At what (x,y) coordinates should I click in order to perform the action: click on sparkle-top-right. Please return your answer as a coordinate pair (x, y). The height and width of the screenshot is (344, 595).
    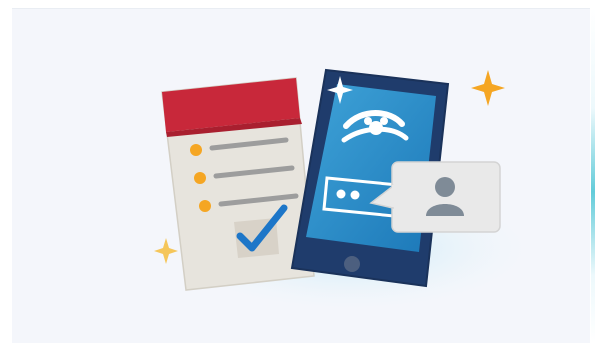
    Looking at the image, I should click on (488, 88).